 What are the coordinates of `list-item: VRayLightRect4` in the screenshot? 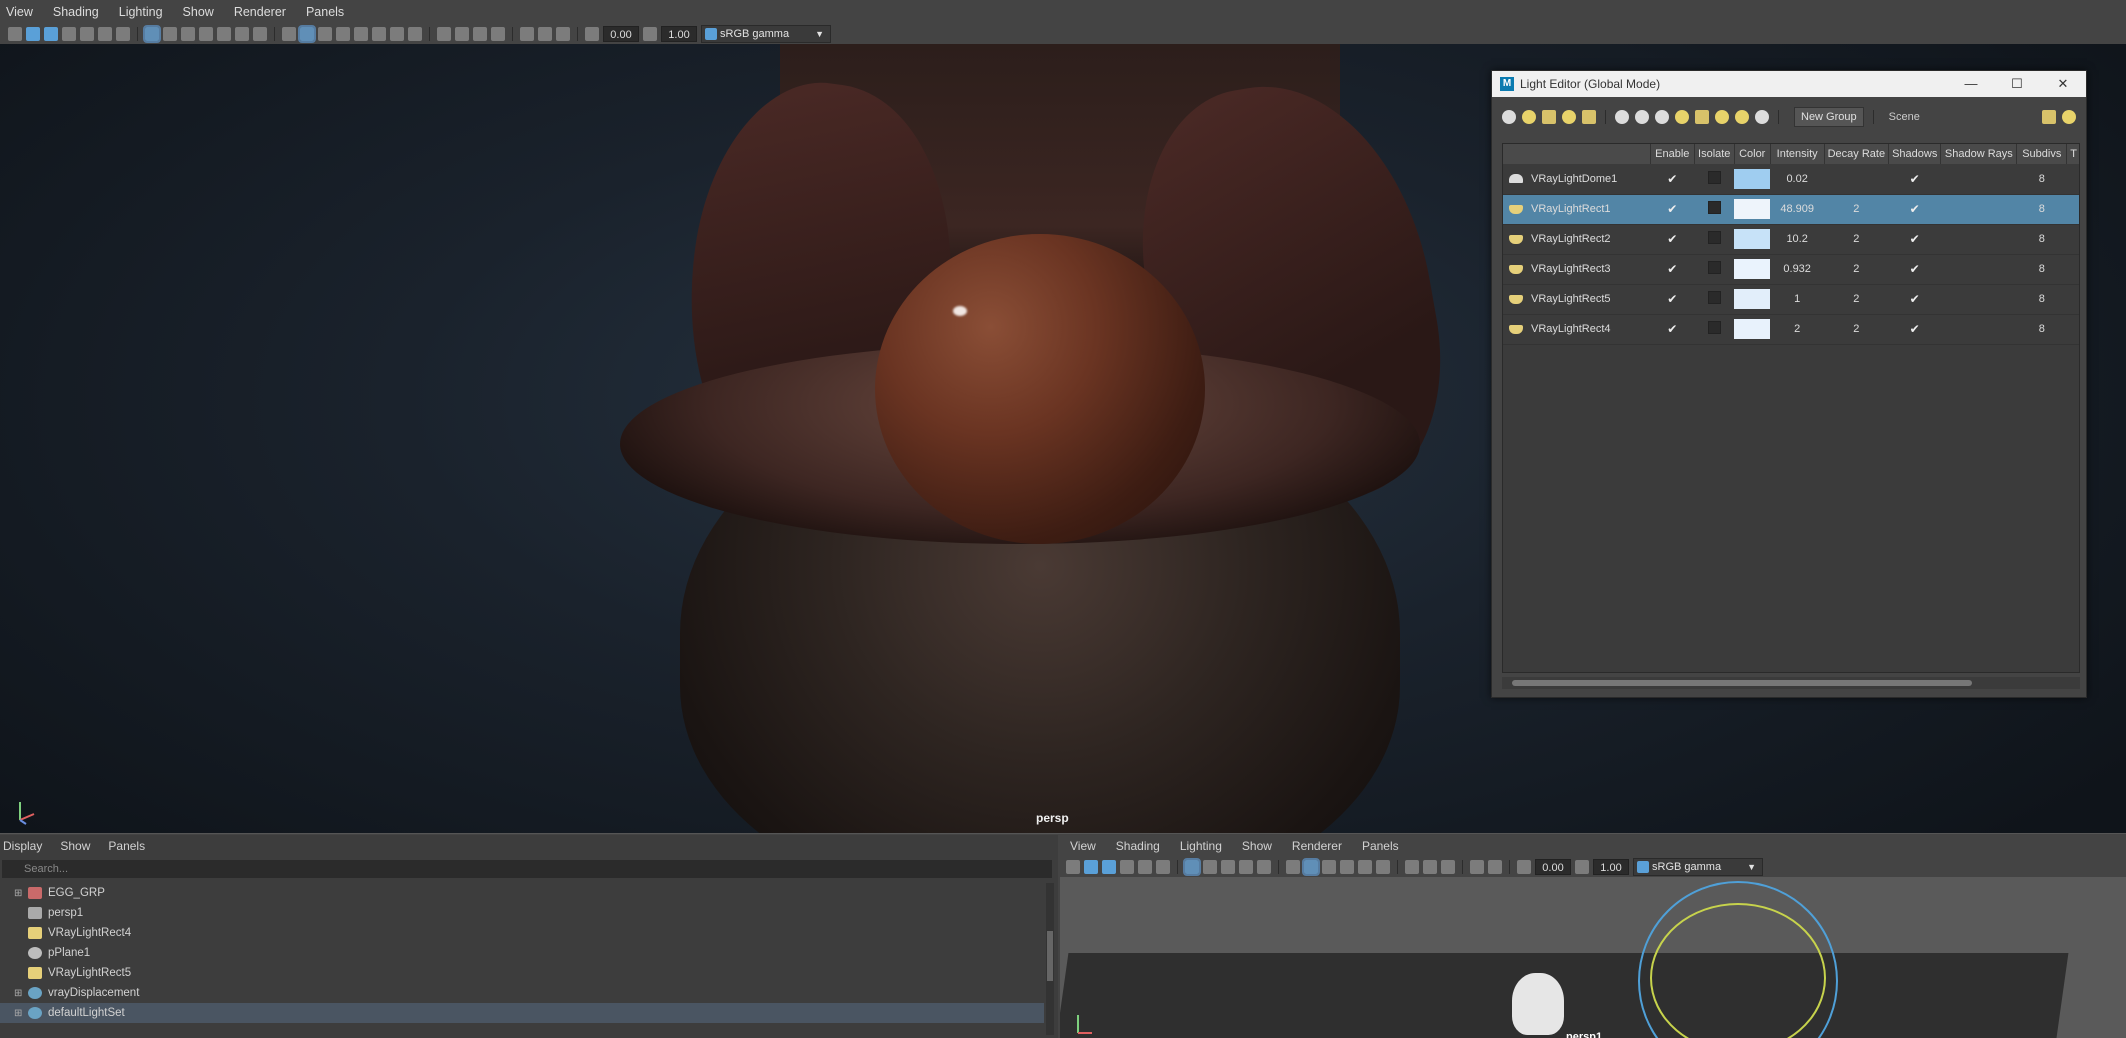 It's located at (522, 933).